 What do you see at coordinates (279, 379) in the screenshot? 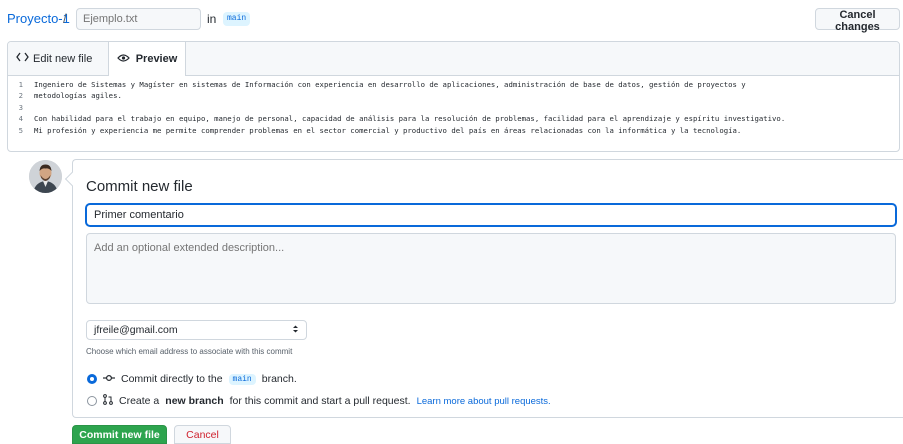
I see `commit-directly-suffix: branch.` at bounding box center [279, 379].